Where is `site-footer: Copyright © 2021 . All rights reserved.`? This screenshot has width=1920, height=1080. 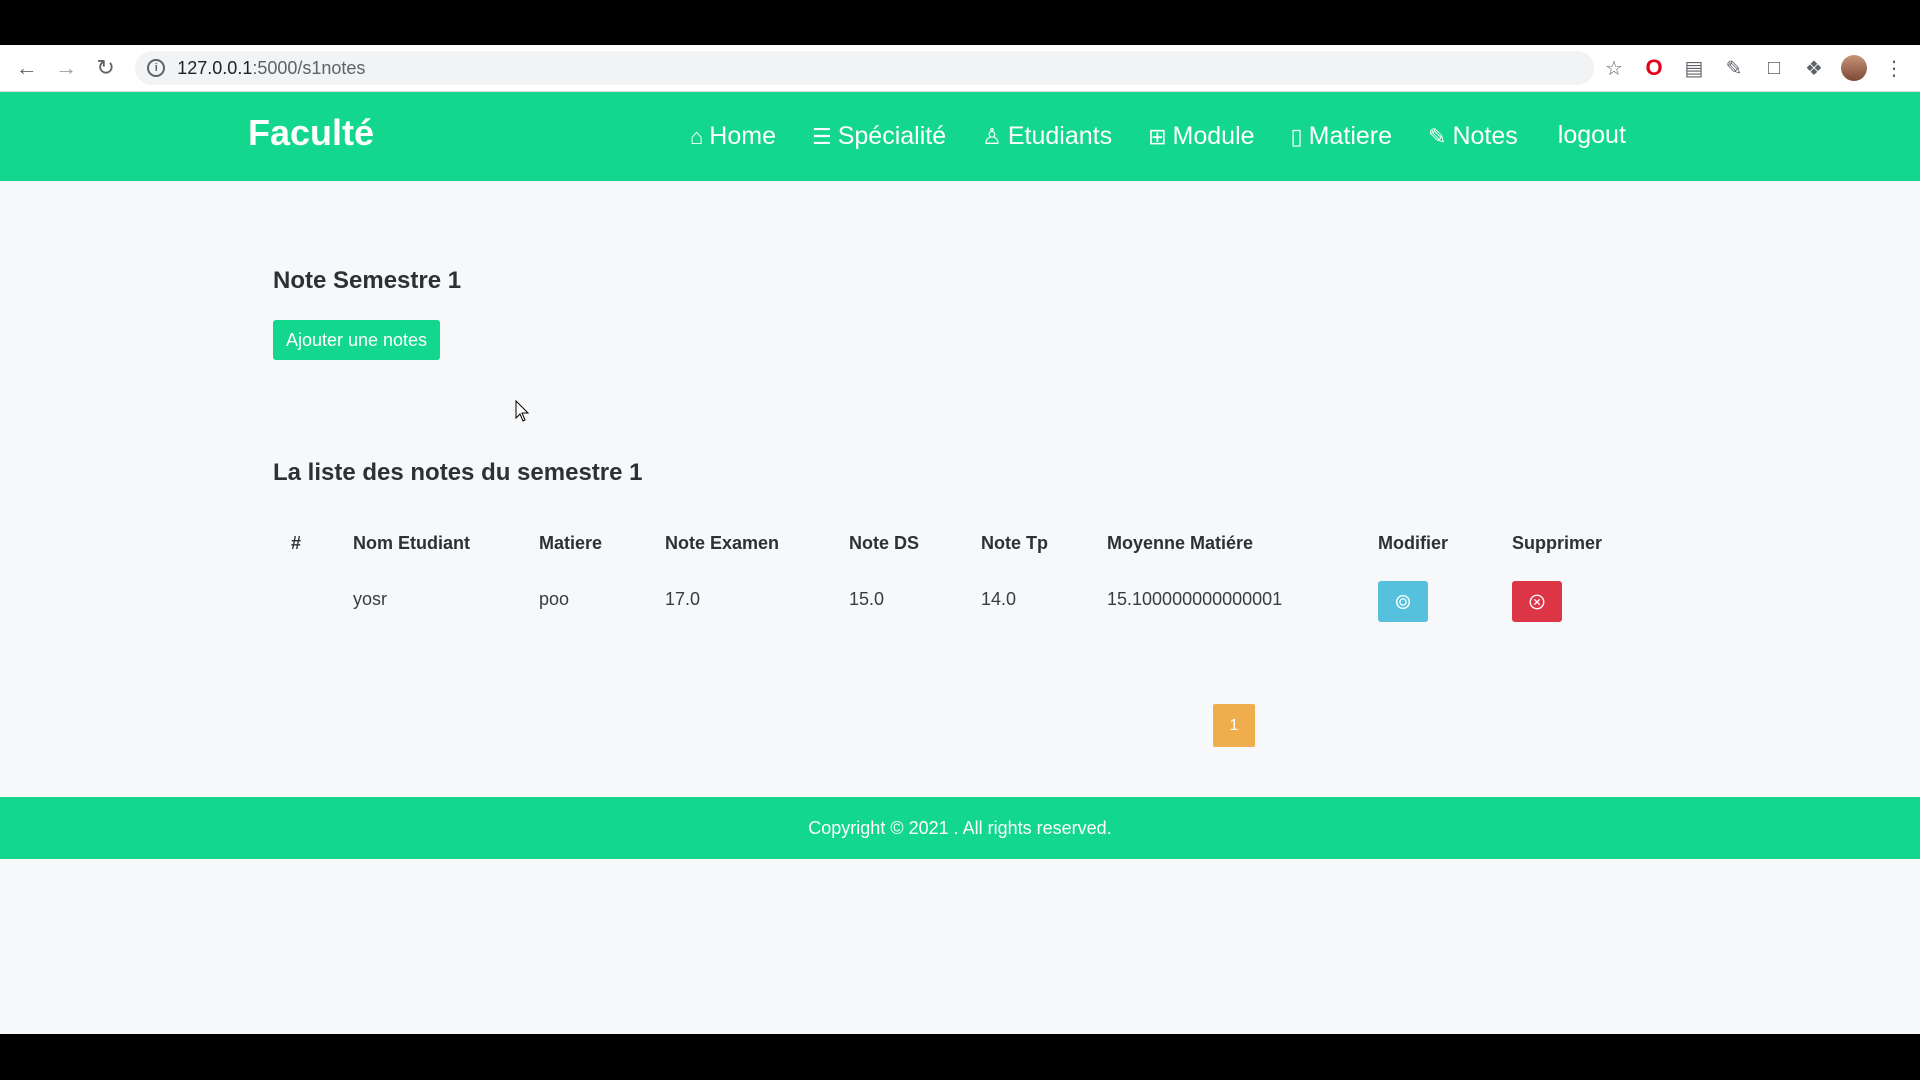
site-footer: Copyright © 2021 . All rights reserved. is located at coordinates (960, 828).